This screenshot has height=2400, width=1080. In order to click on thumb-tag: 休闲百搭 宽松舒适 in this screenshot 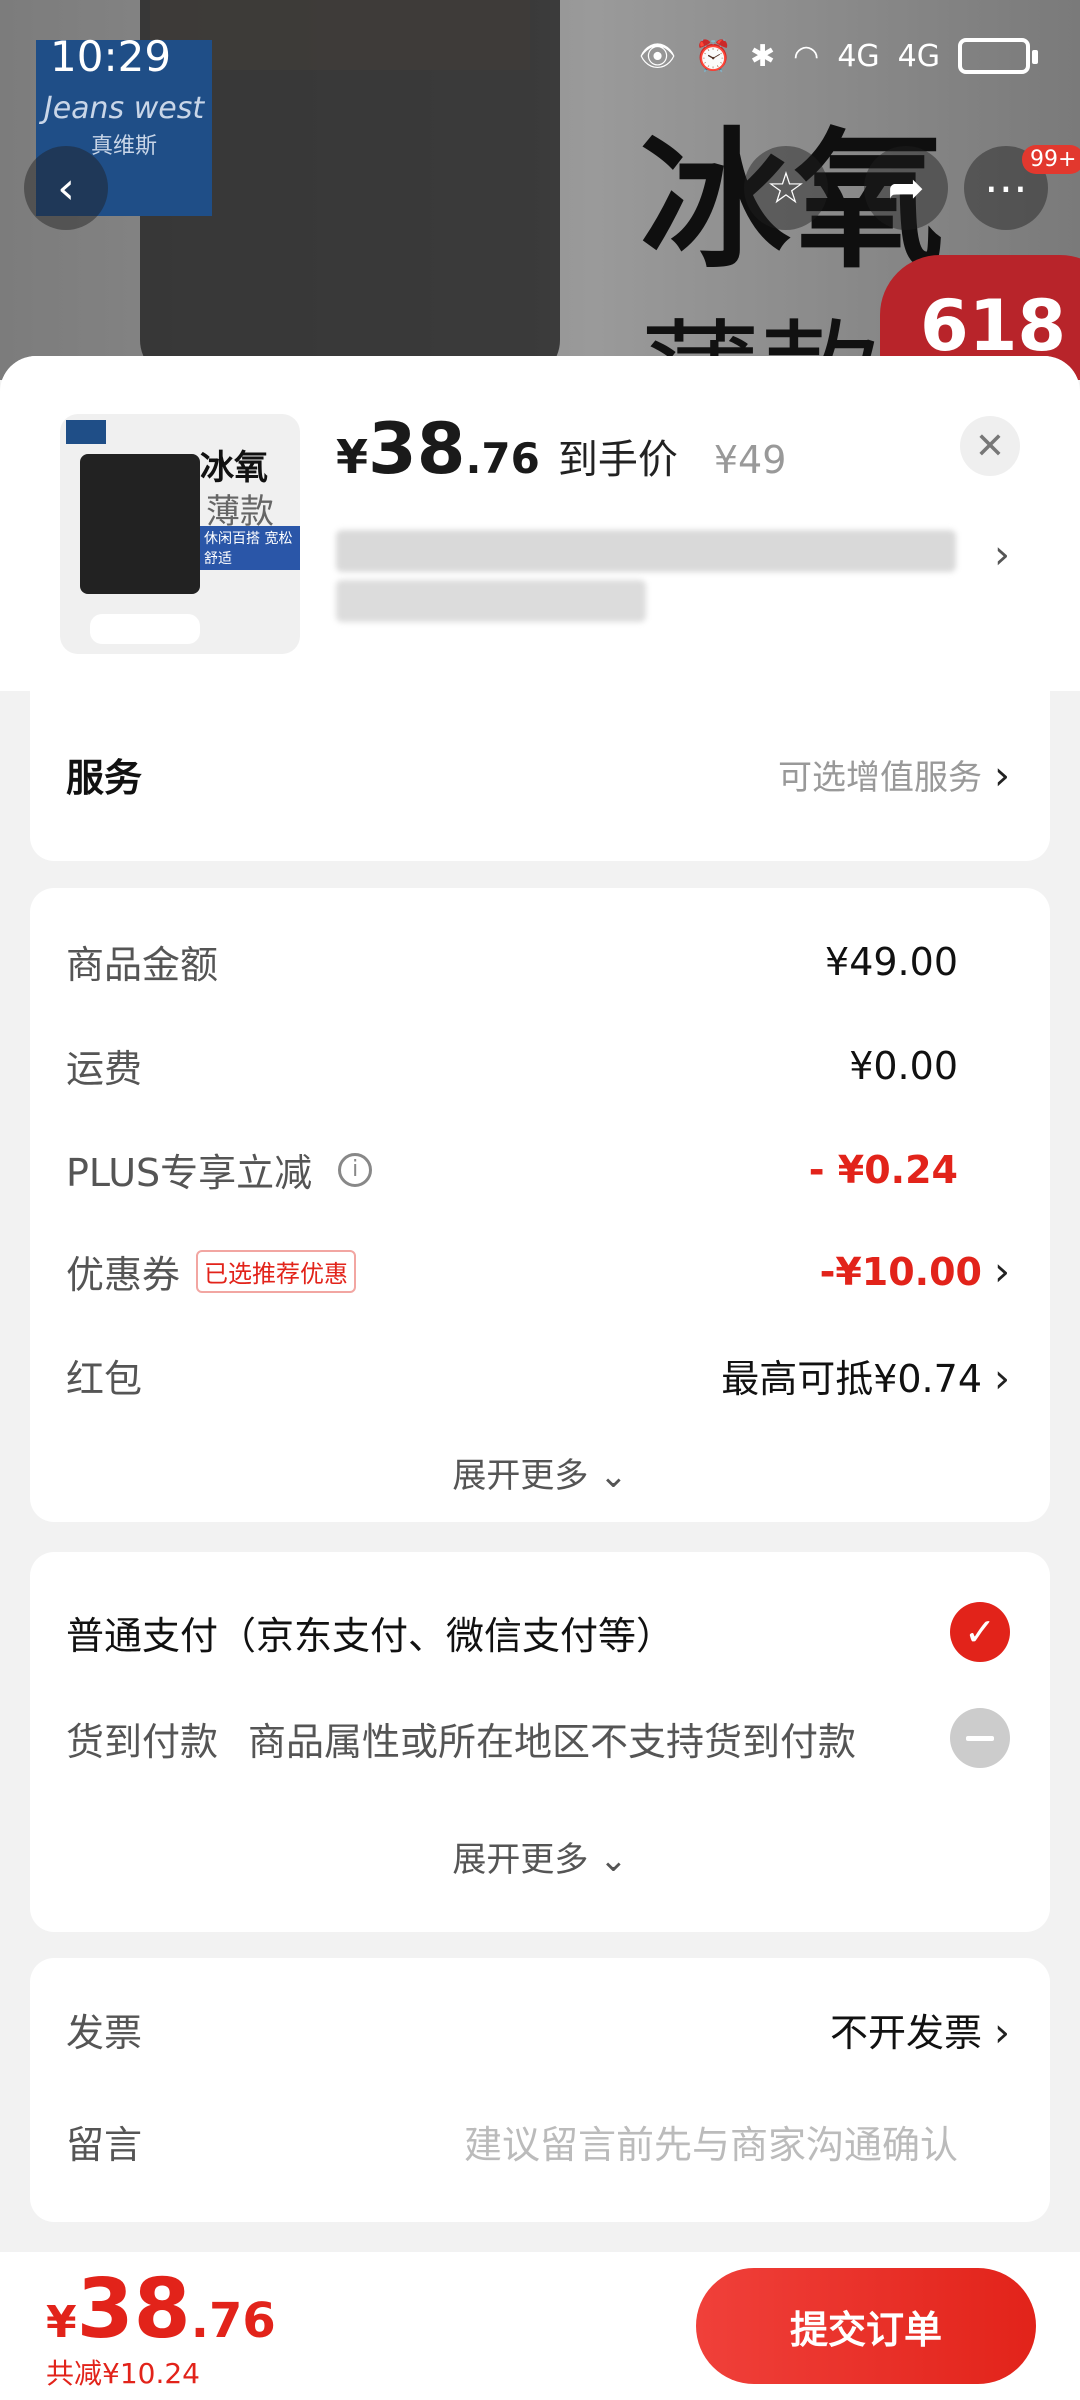, I will do `click(250, 548)`.